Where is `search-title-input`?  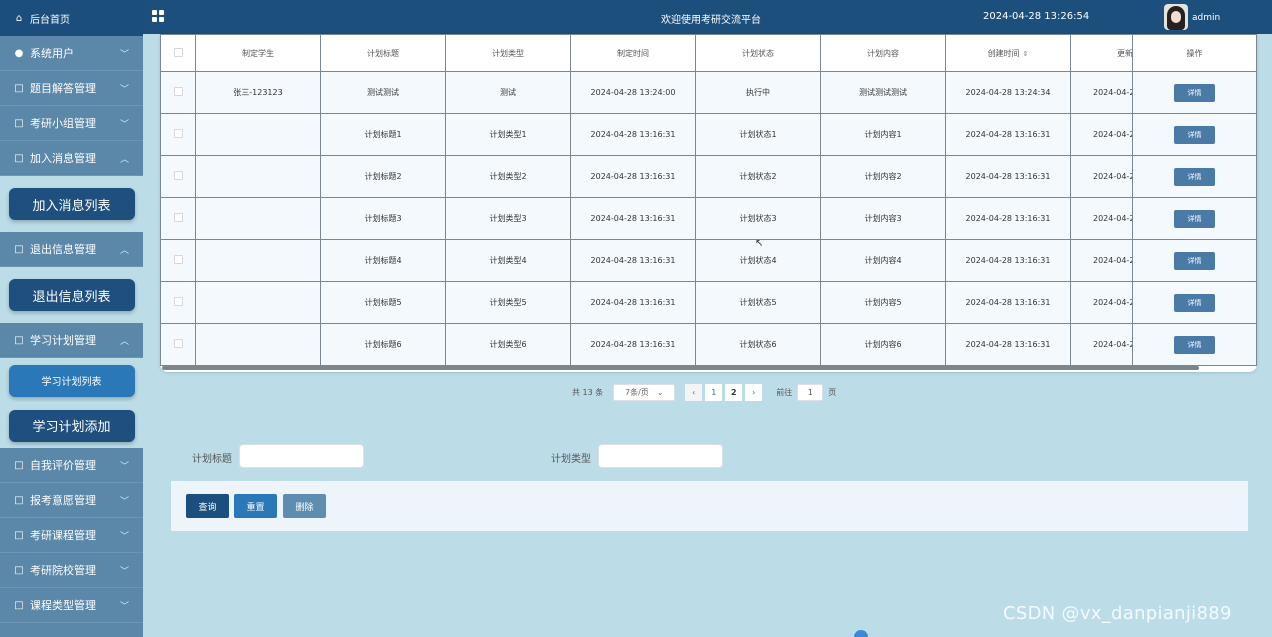
search-title-input is located at coordinates (301, 456).